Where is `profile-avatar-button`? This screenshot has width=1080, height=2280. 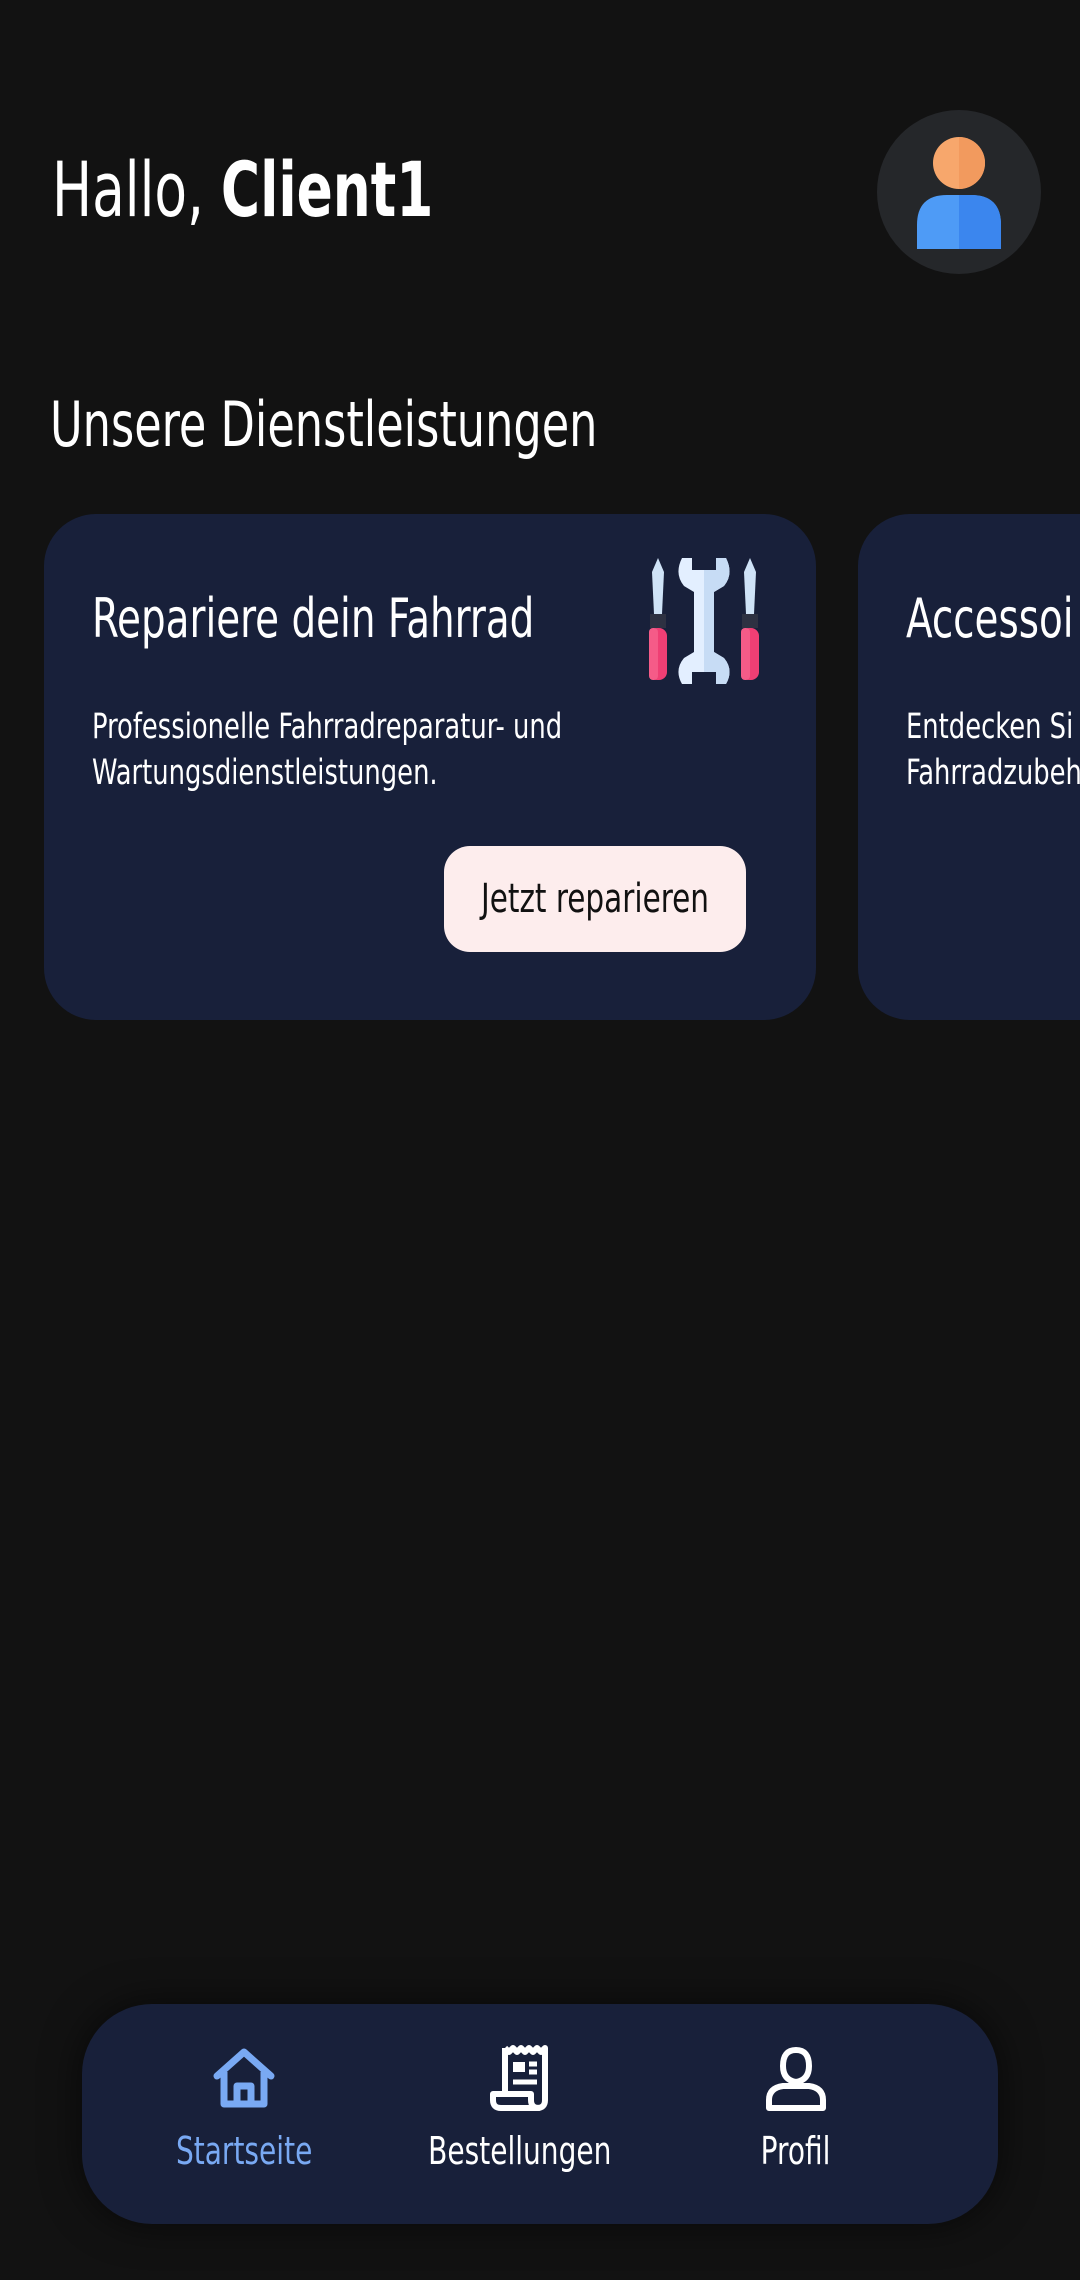
profile-avatar-button is located at coordinates (959, 192).